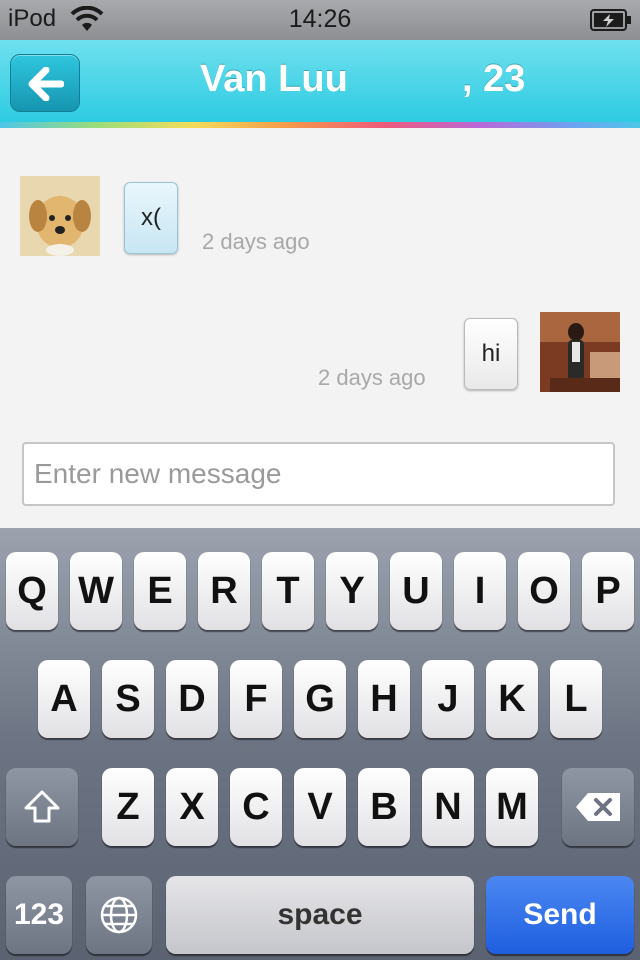  I want to click on key-v: V, so click(320, 807).